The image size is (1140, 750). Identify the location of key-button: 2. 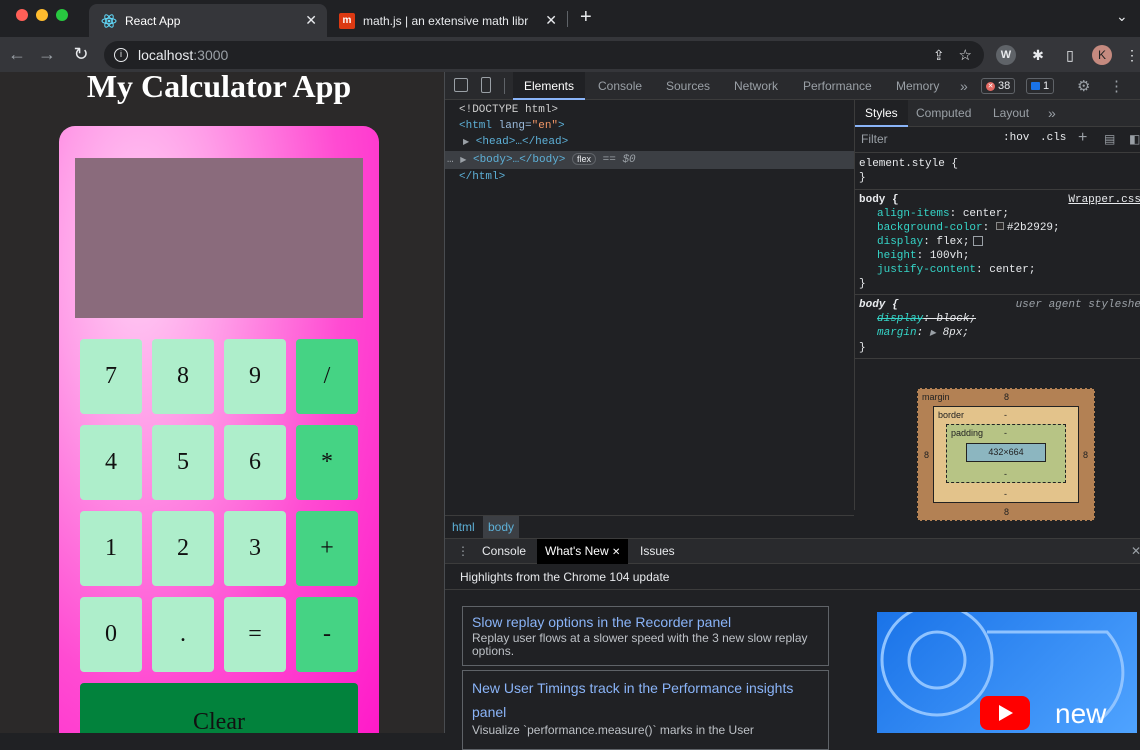
(183, 548).